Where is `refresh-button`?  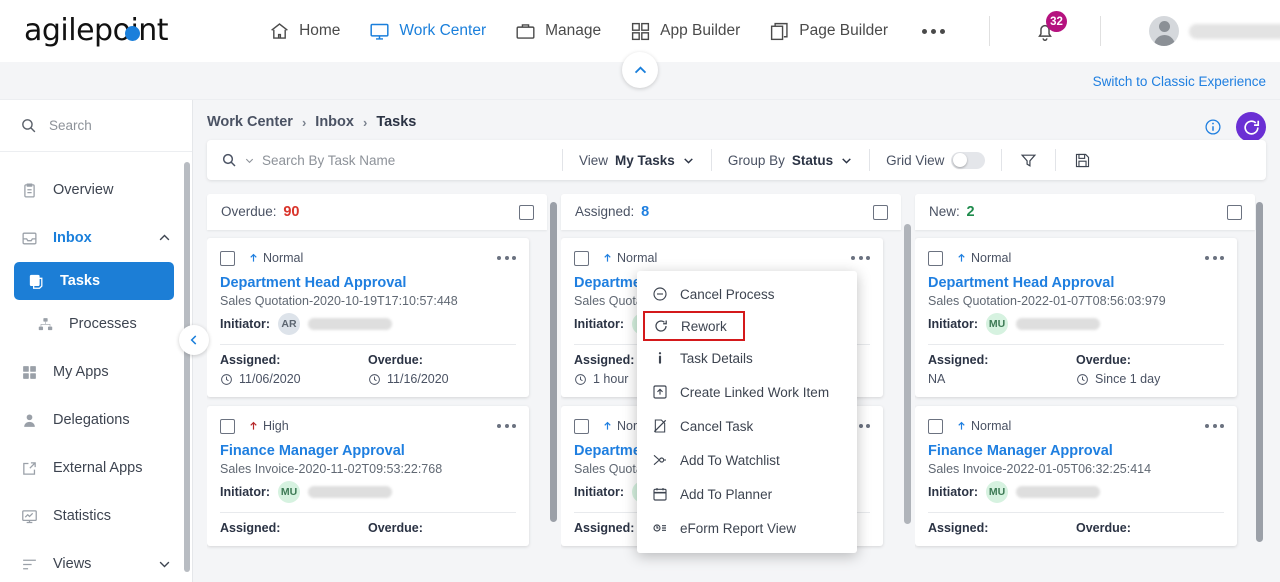 refresh-button is located at coordinates (1251, 127).